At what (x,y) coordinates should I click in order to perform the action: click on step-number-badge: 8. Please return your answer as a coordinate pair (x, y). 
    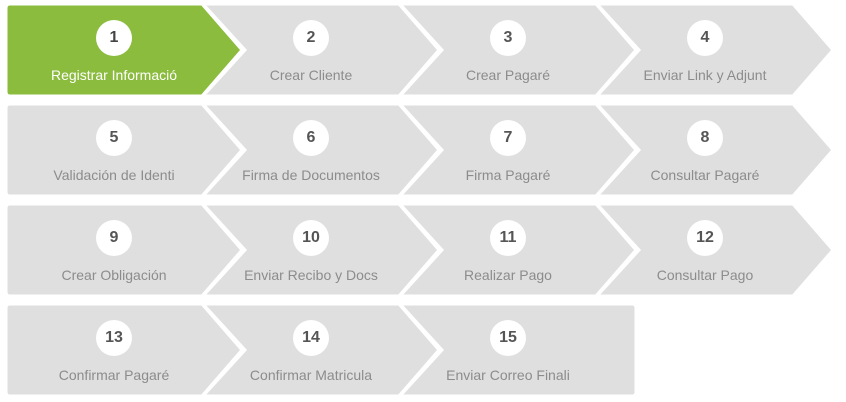
    Looking at the image, I should click on (705, 138).